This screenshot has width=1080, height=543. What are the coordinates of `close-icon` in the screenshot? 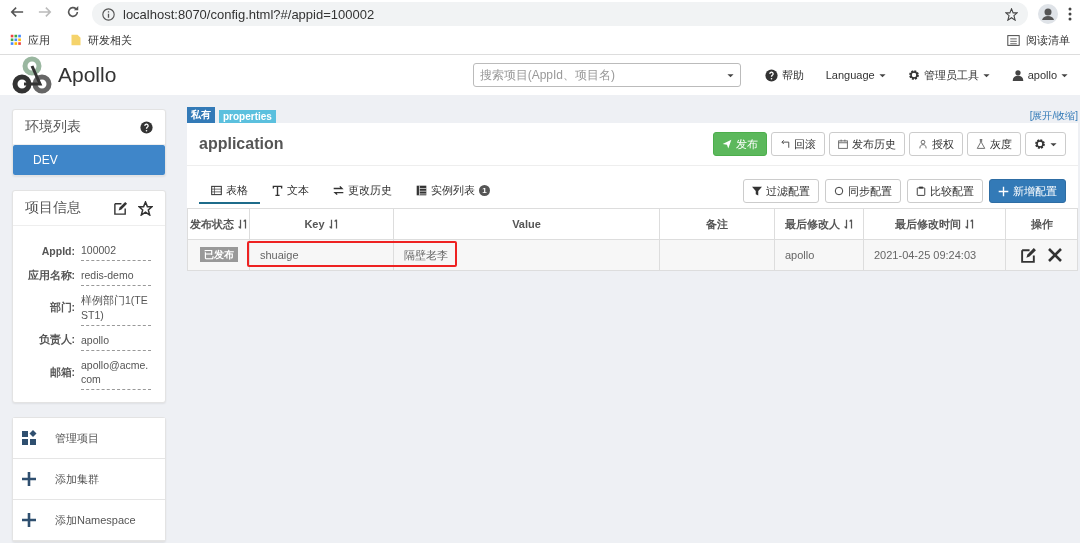 It's located at (1055, 254).